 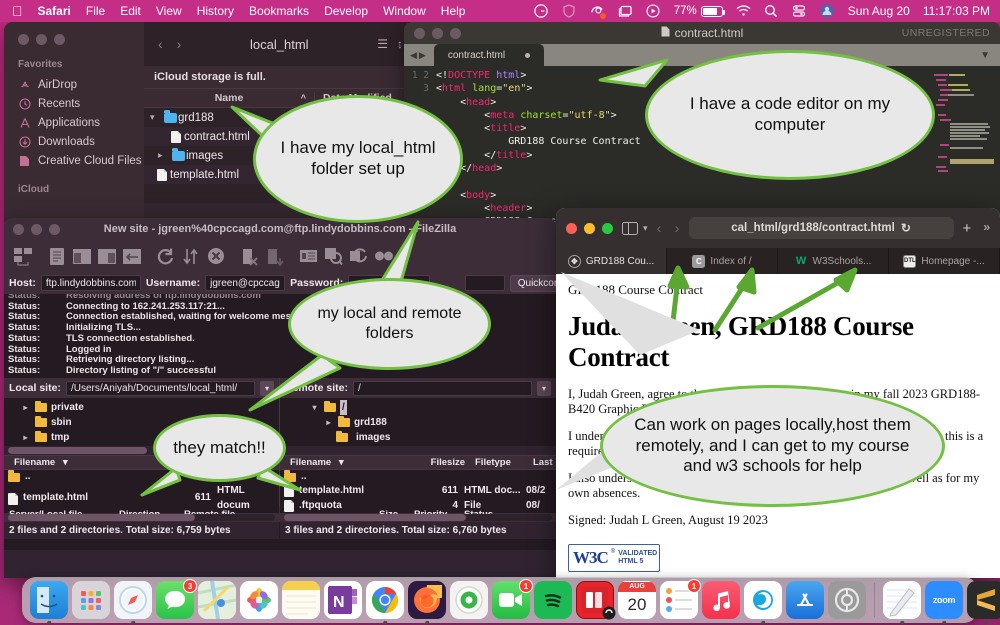 What do you see at coordinates (541, 11) in the screenshot?
I see `grammarly-icon` at bounding box center [541, 11].